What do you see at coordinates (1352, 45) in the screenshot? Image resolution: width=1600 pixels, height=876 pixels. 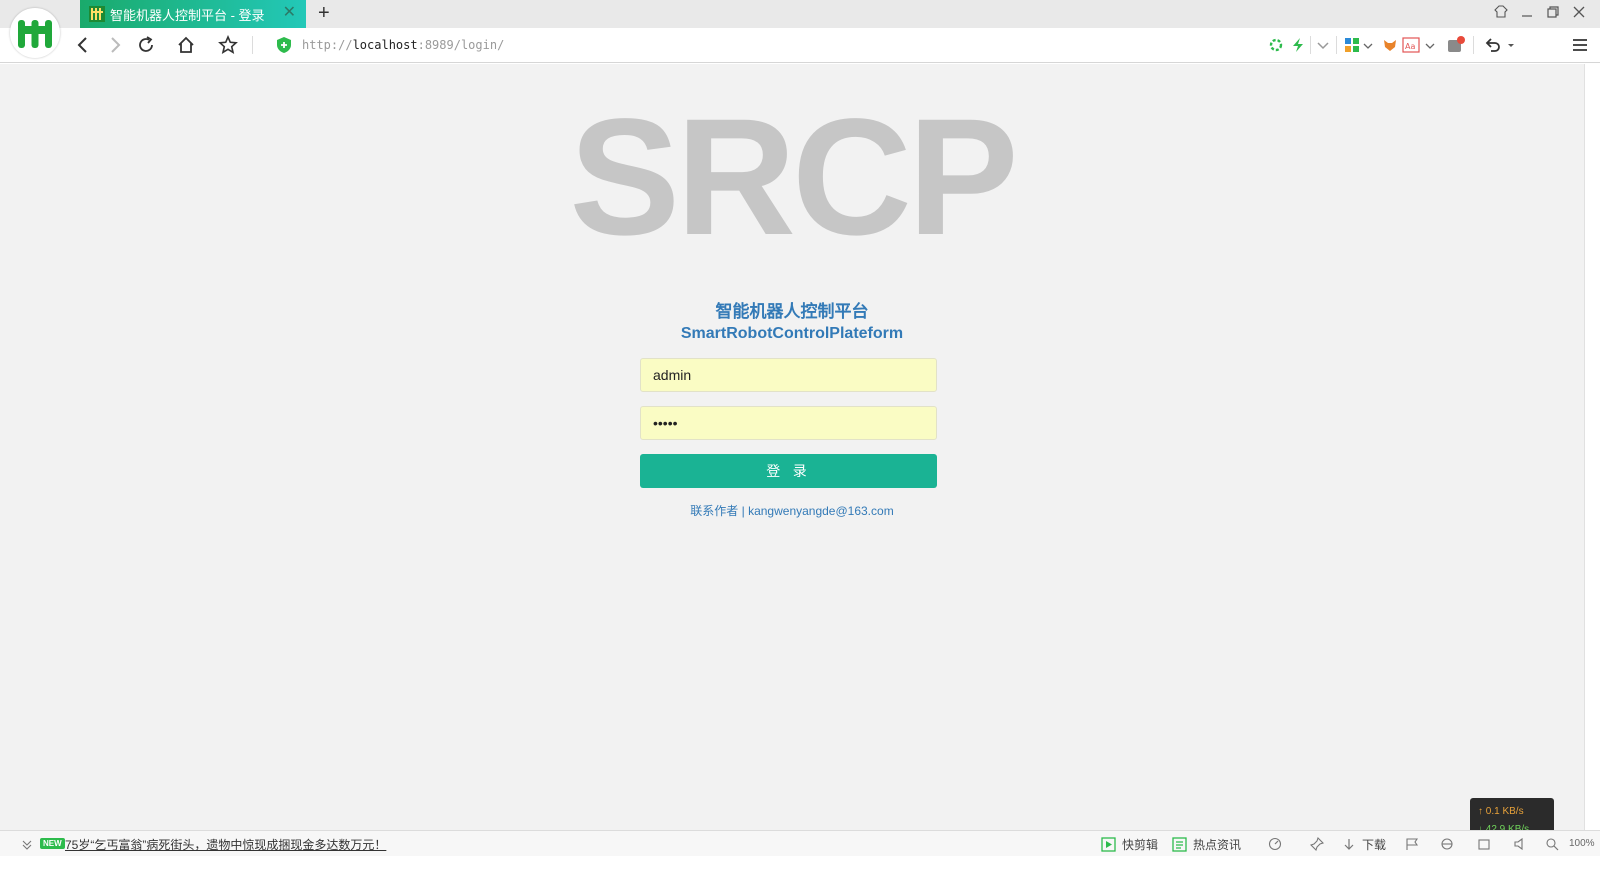 I see `apps-grid-icon` at bounding box center [1352, 45].